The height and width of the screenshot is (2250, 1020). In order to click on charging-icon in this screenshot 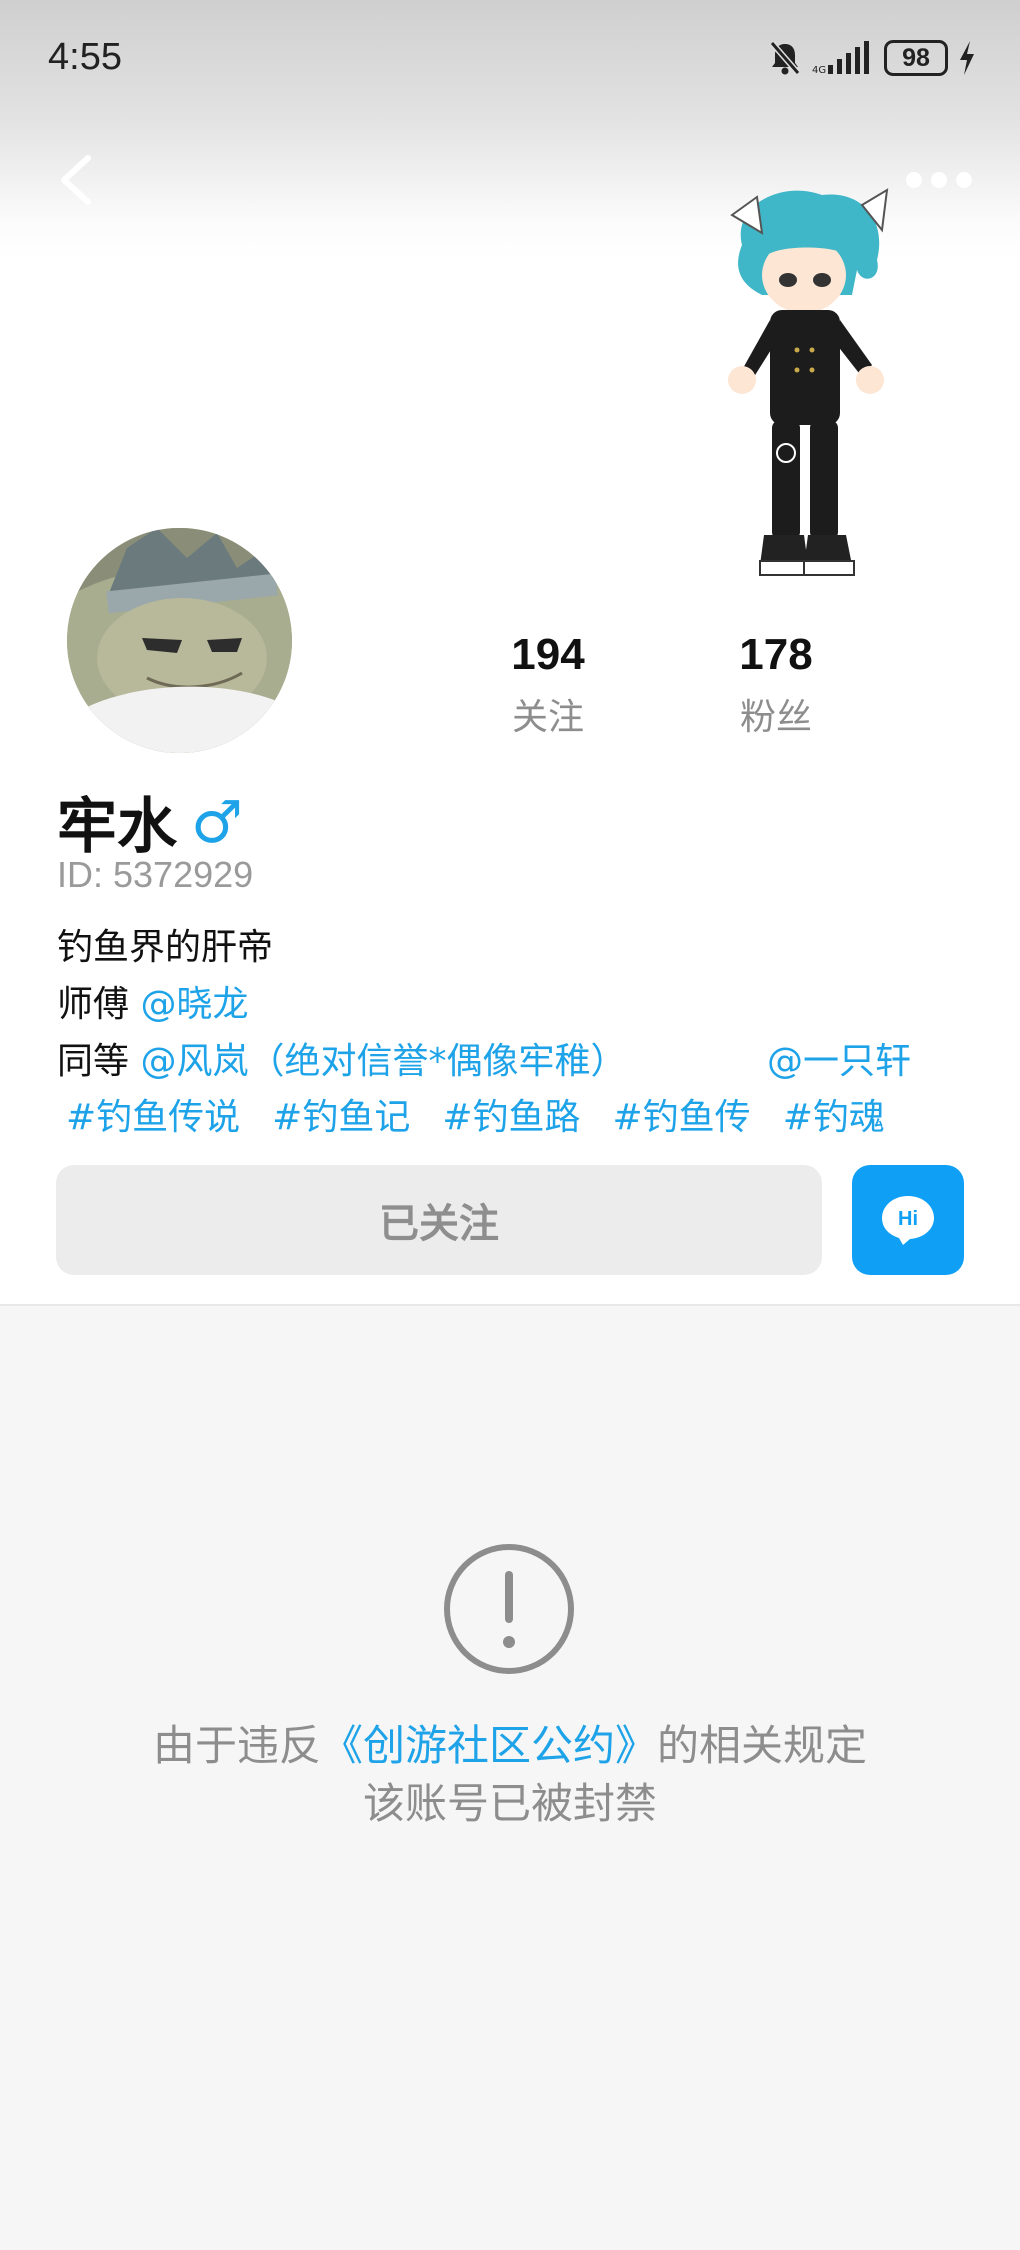, I will do `click(967, 58)`.